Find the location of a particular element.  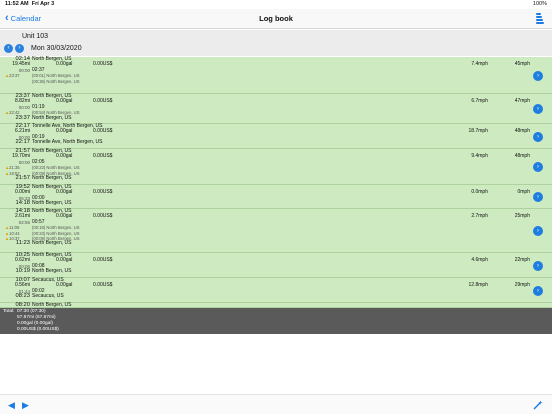

stop-time-label: 10:44 is located at coordinates (14, 233).